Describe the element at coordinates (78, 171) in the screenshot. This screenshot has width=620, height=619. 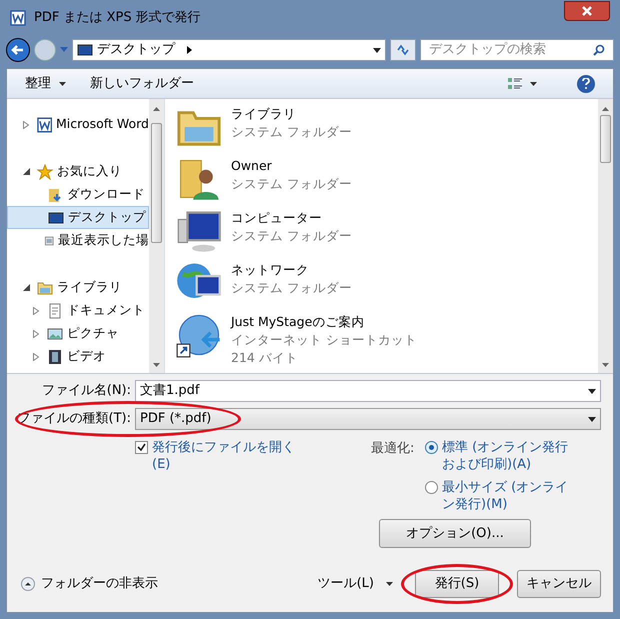
I see `nav-item: お気に入り` at that location.